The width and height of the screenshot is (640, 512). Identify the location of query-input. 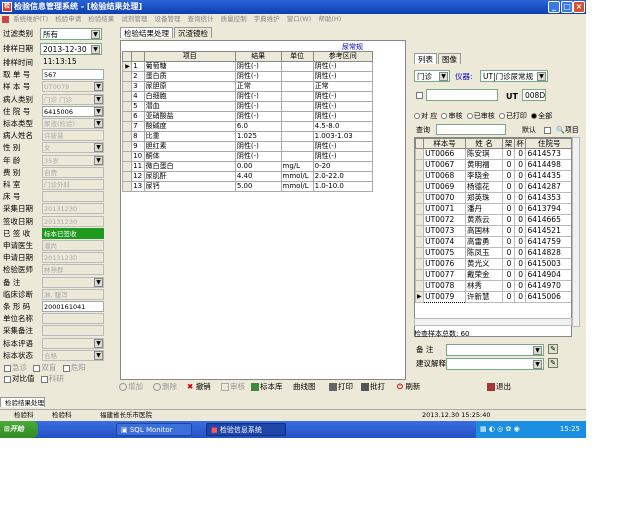
(471, 129).